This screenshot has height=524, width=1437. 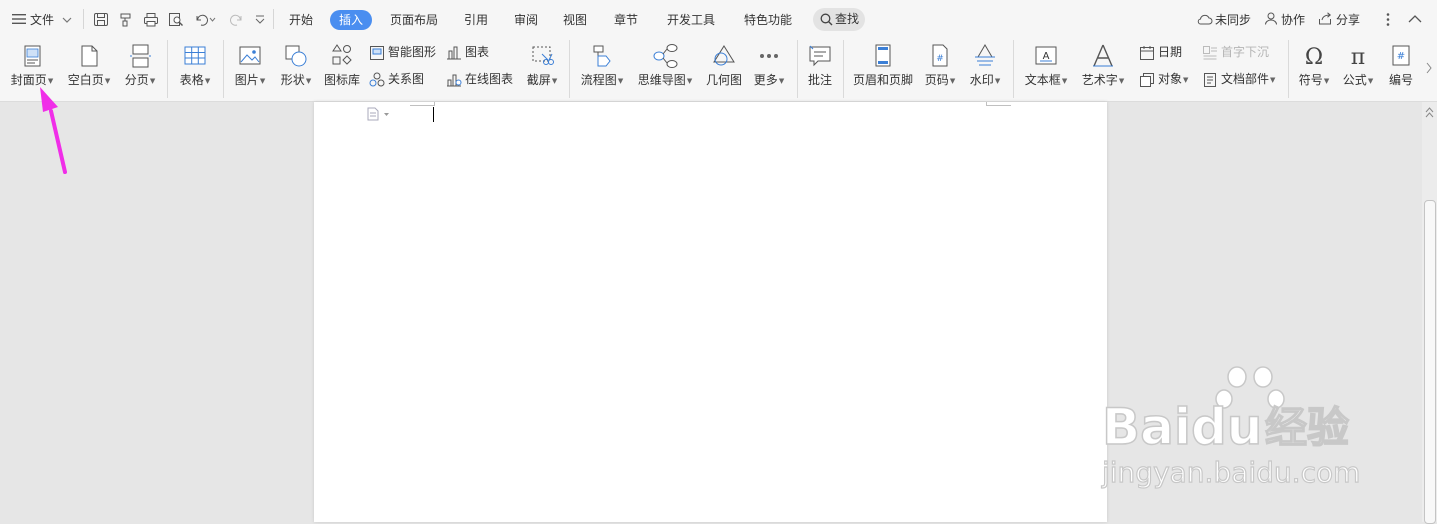 What do you see at coordinates (819, 80) in the screenshot?
I see `comment-label: 批注` at bounding box center [819, 80].